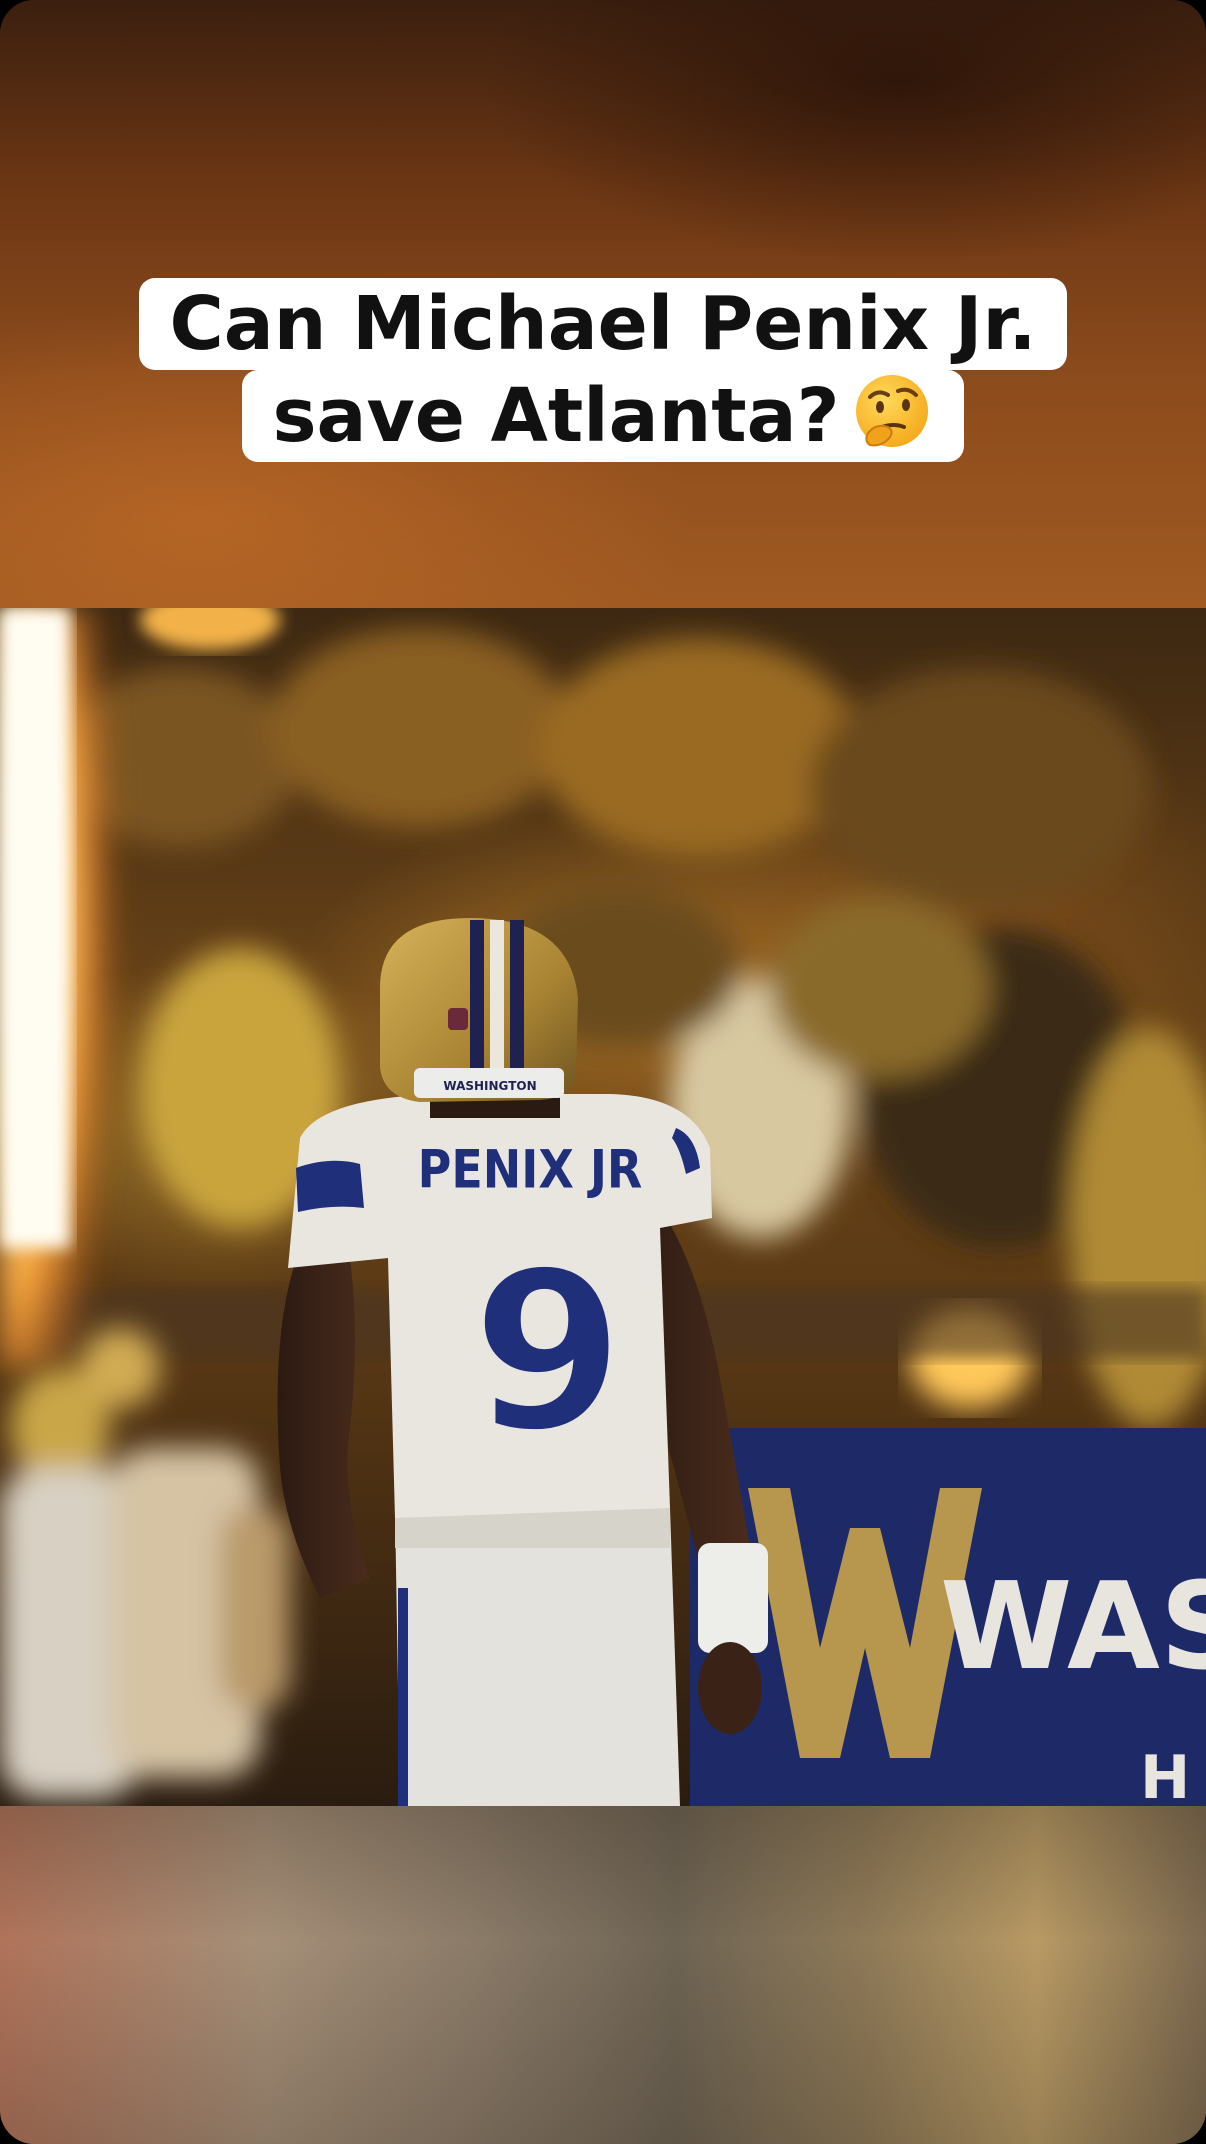  What do you see at coordinates (603, 324) in the screenshot?
I see `caption-line-1: Can Michael Penix Jr.` at bounding box center [603, 324].